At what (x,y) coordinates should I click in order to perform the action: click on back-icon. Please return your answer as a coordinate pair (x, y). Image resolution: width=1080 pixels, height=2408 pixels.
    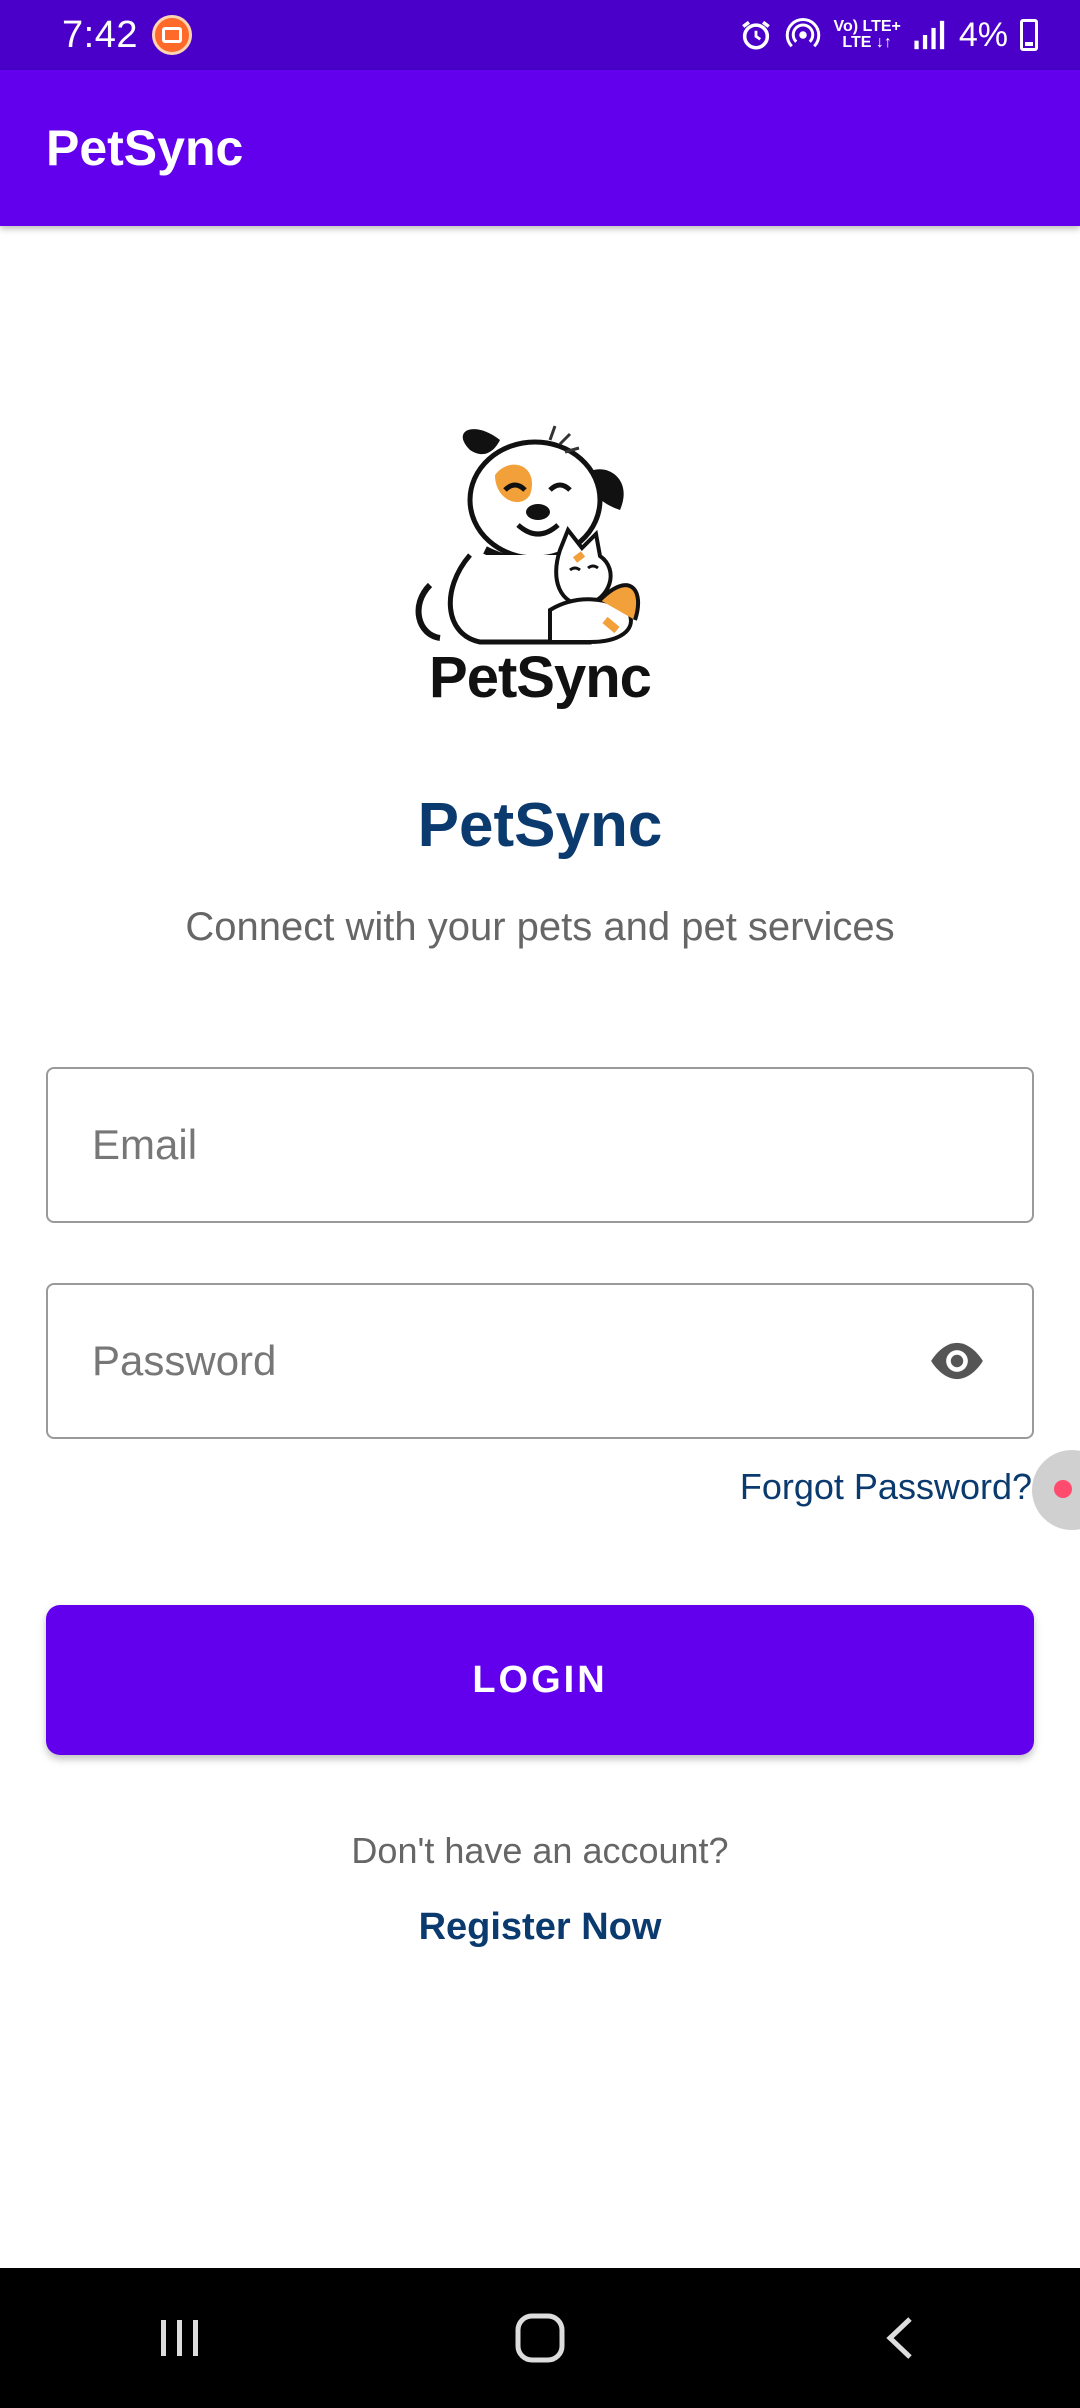
    Looking at the image, I should click on (900, 2338).